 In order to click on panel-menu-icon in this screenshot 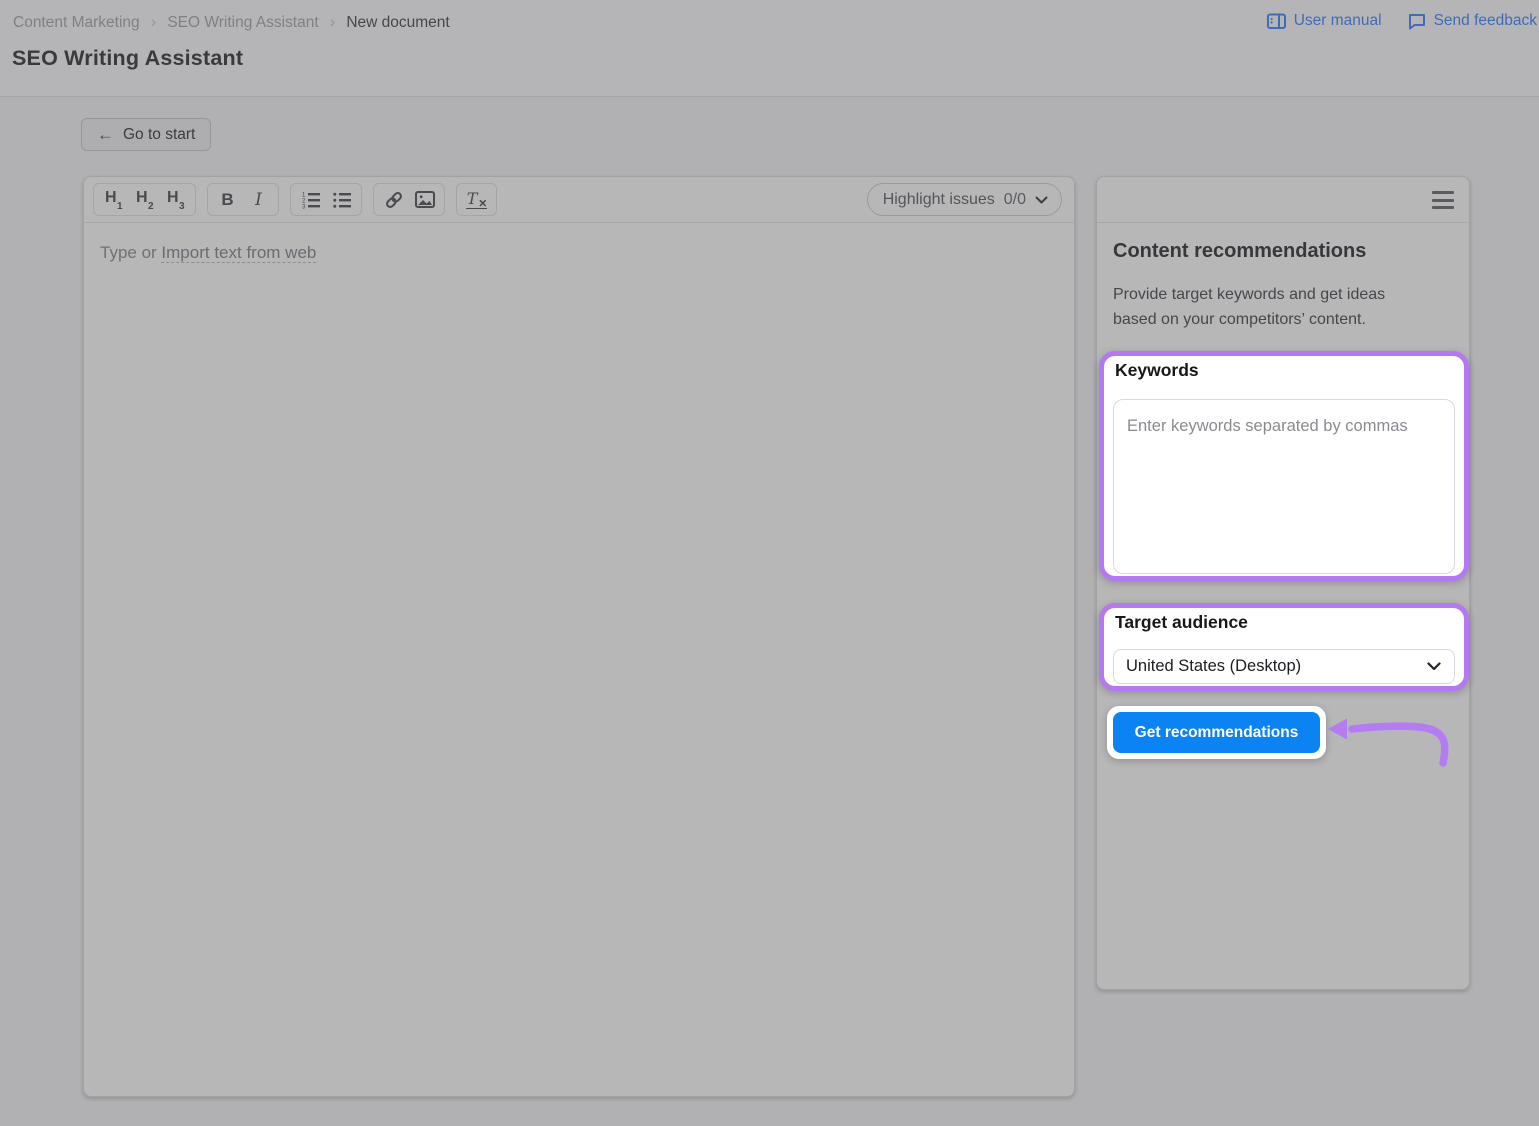, I will do `click(1443, 200)`.